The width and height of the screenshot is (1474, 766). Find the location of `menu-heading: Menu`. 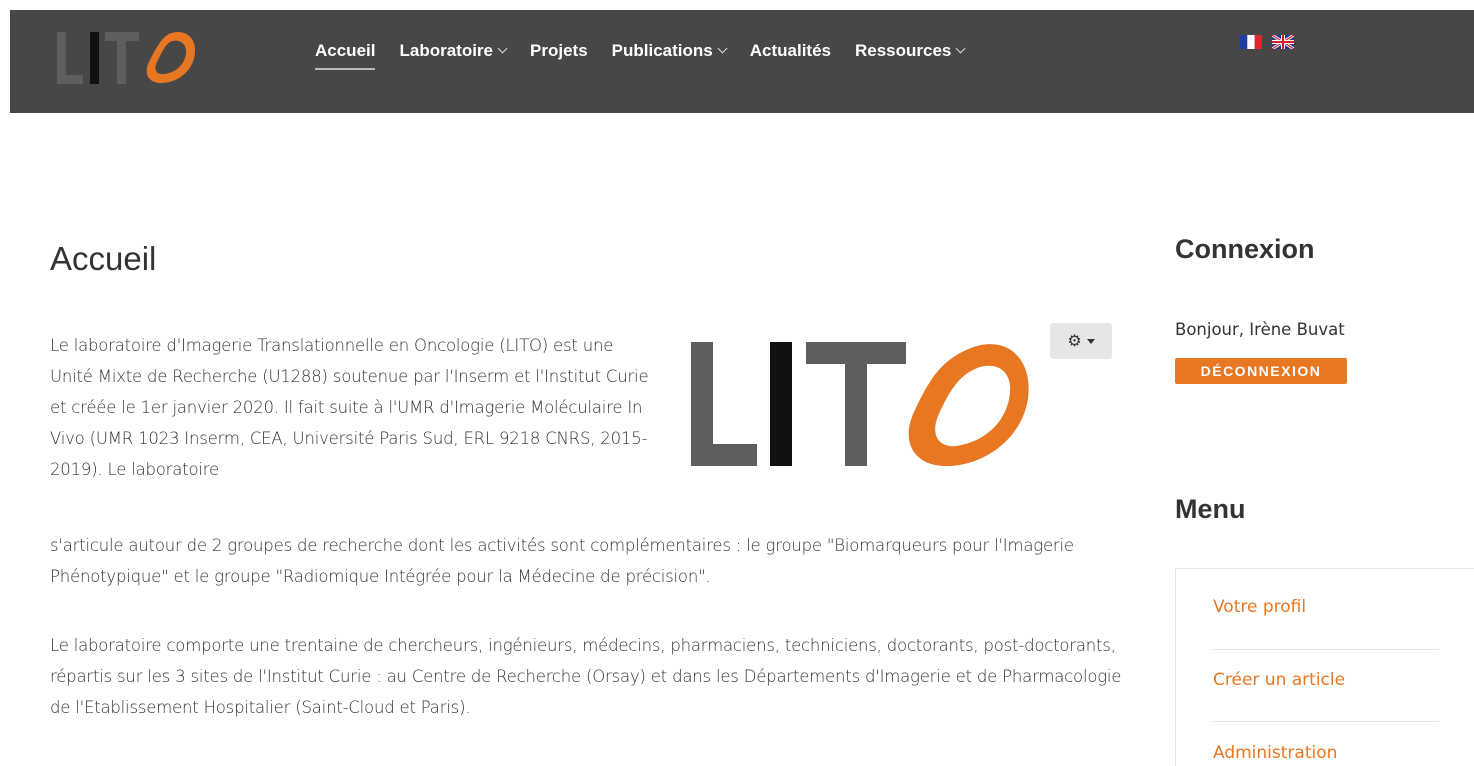

menu-heading: Menu is located at coordinates (1210, 509).